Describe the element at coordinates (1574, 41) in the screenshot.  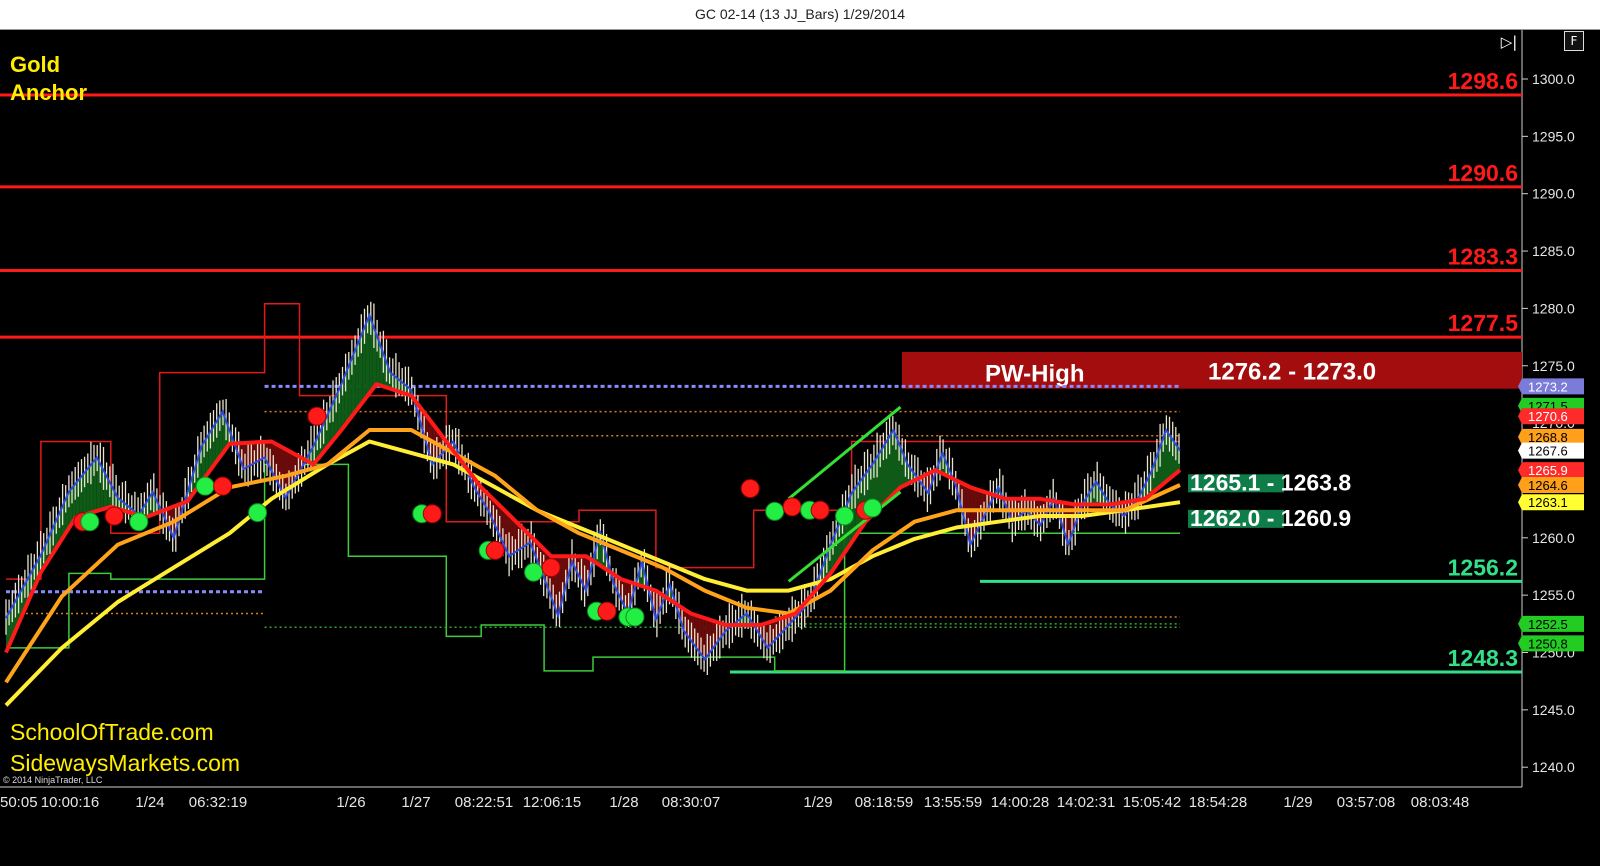
I see `f-button: F` at that location.